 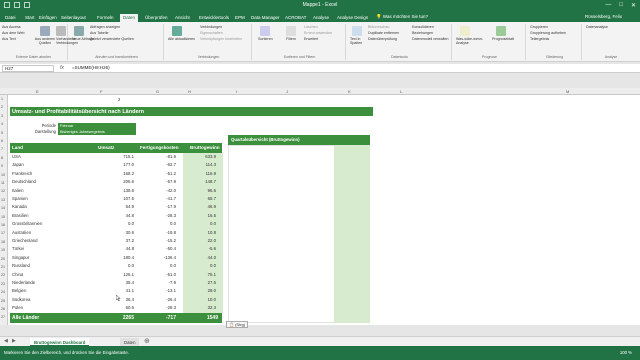 I want to click on table-row: Japan 177.0 -62.7 114.3, so click(x=116, y=165).